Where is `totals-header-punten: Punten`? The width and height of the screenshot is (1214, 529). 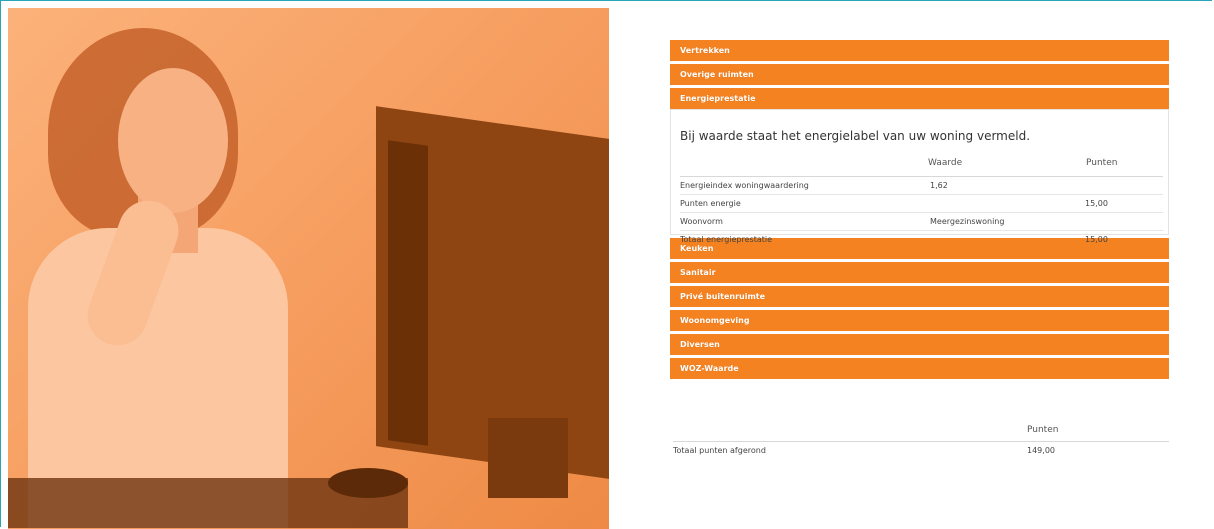
totals-header-punten: Punten is located at coordinates (1043, 430).